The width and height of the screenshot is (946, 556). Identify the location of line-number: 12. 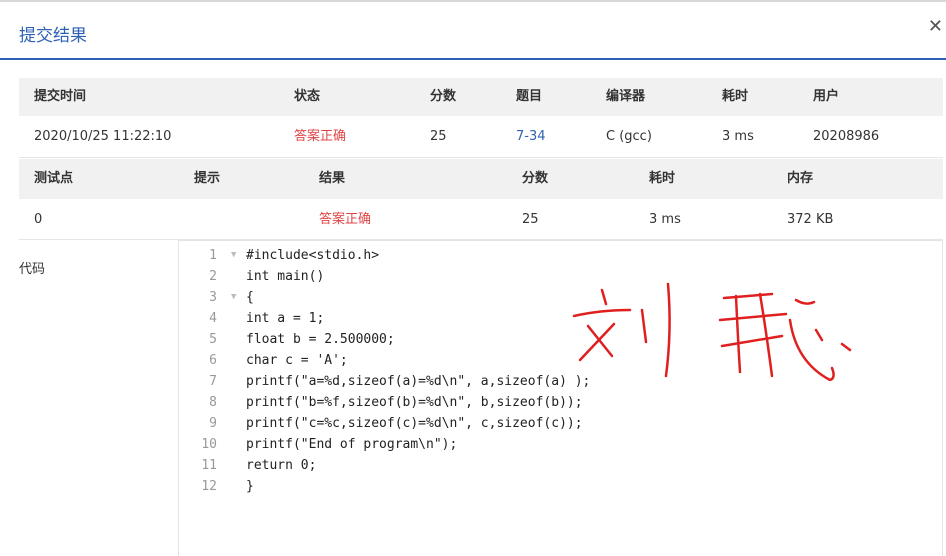
(209, 486).